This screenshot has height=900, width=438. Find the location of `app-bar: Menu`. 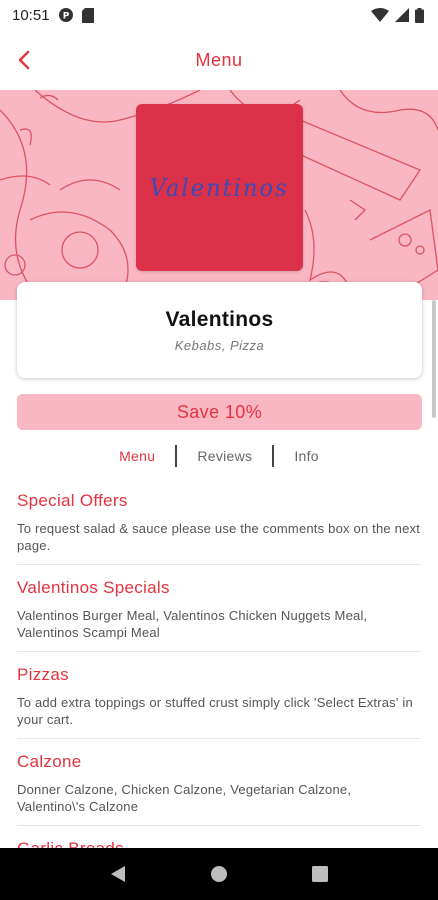

app-bar: Menu is located at coordinates (219, 60).